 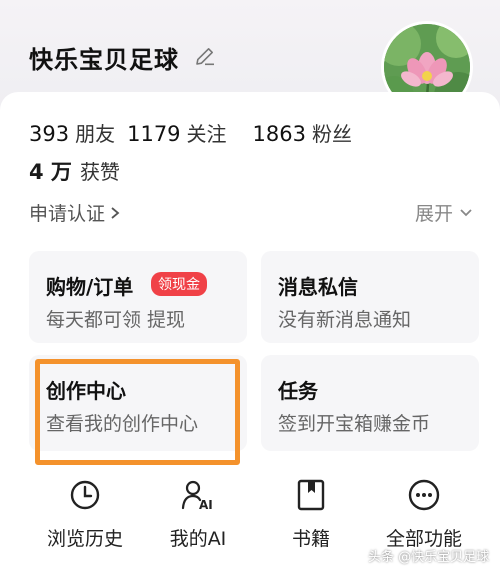 I want to click on all-functions-button: 全部功能, so click(x=424, y=516).